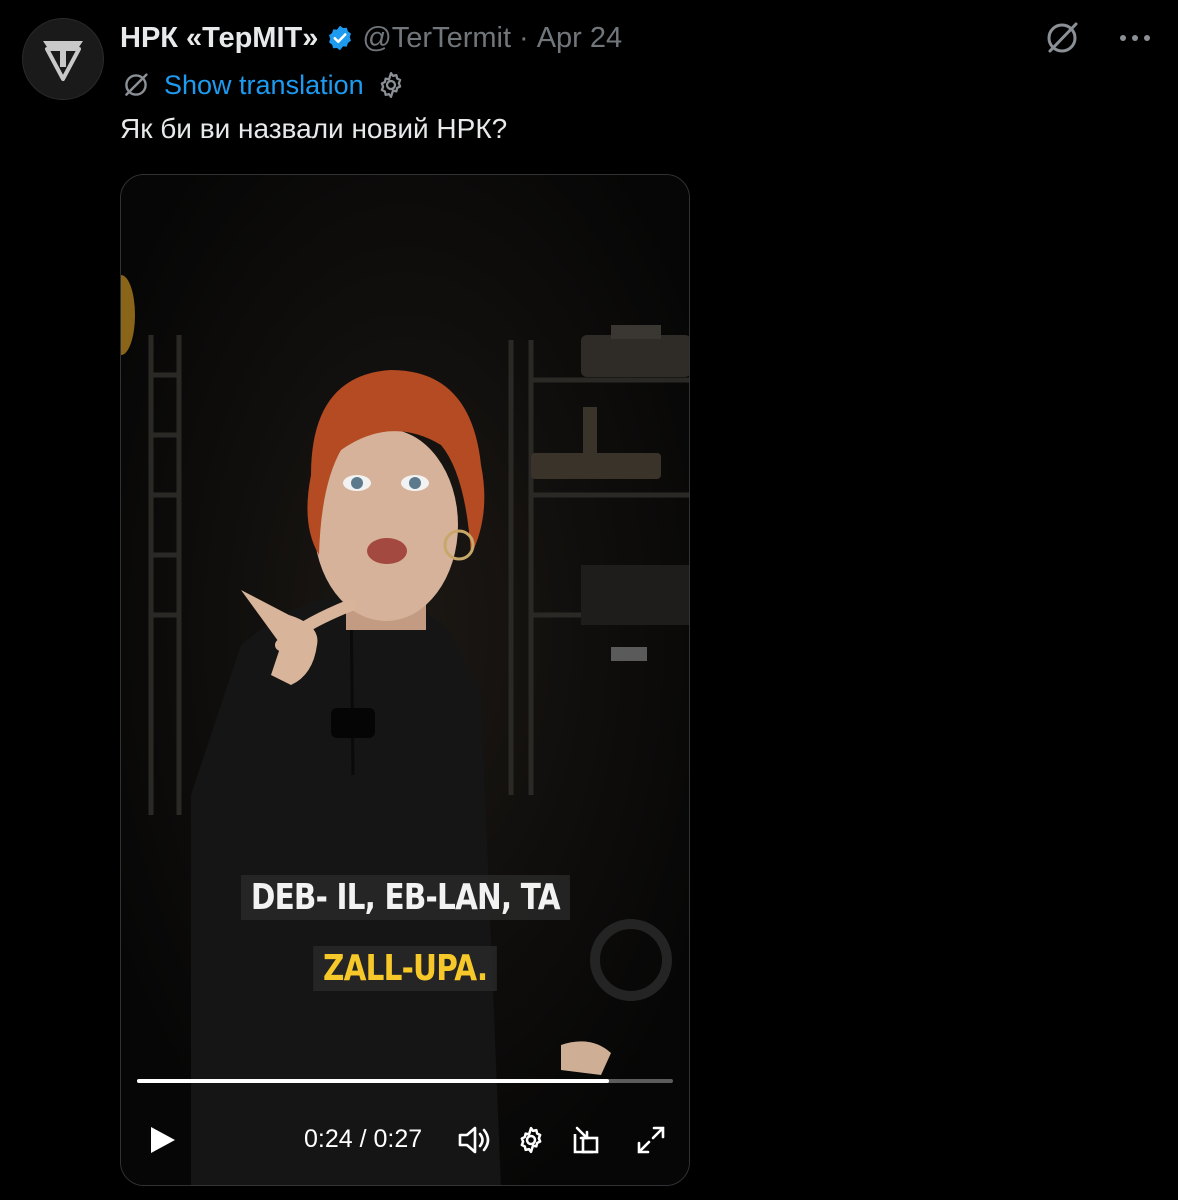 The width and height of the screenshot is (1178, 1200). What do you see at coordinates (1097, 38) in the screenshot?
I see `tweet-actions-top` at bounding box center [1097, 38].